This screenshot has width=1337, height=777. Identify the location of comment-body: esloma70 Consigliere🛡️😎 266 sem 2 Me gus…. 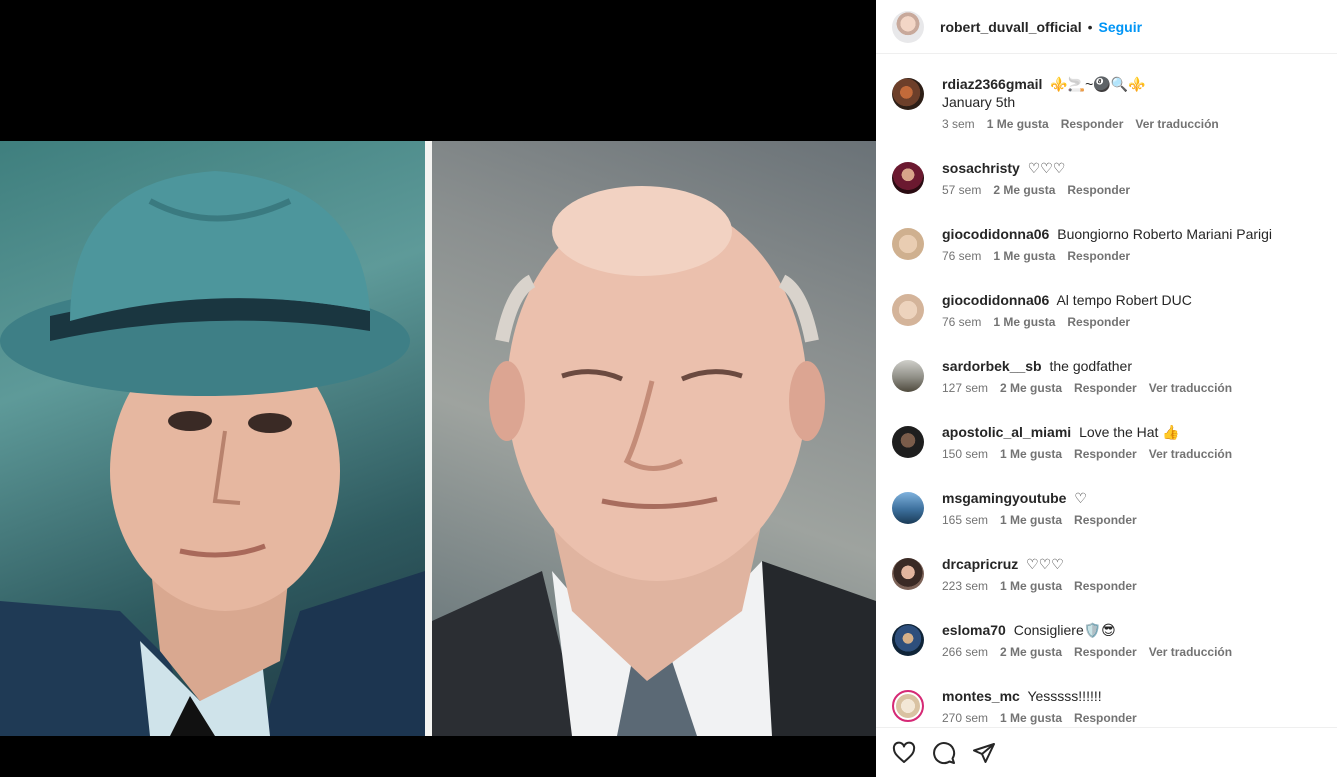
(1093, 640).